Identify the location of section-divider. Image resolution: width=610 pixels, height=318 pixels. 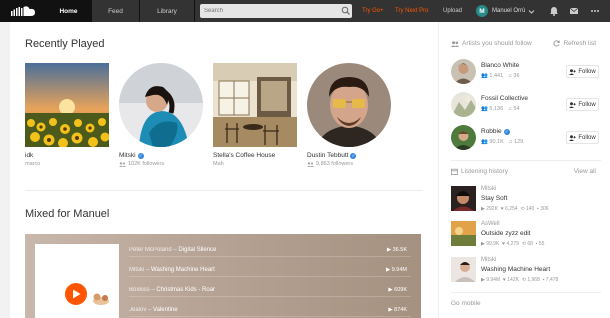
(224, 190).